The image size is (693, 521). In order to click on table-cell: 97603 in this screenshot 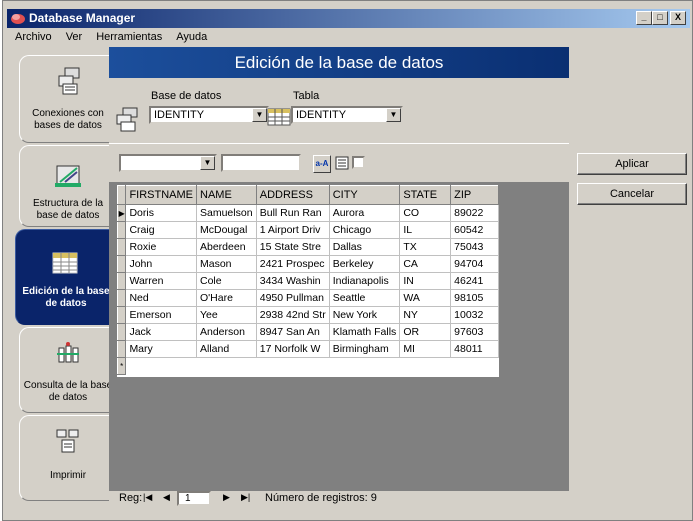, I will do `click(474, 332)`.